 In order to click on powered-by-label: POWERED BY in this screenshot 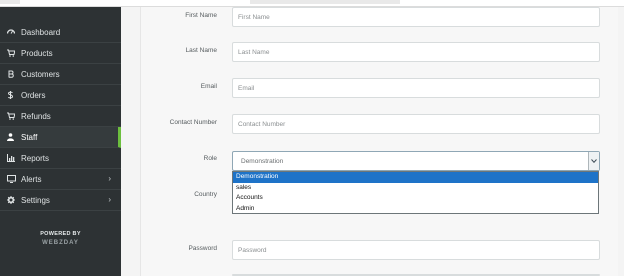, I will do `click(60, 234)`.